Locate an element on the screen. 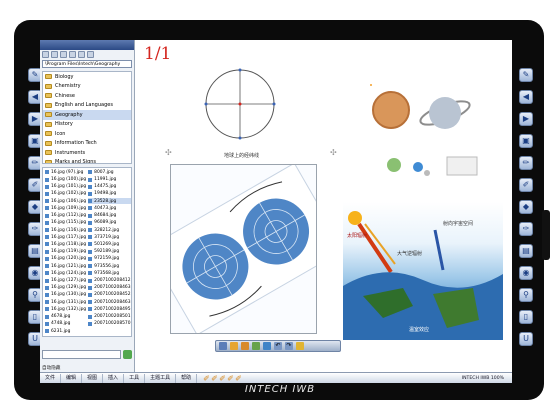 The image size is (560, 420). path-field: \Program Files\Intech\Geography is located at coordinates (87, 64).